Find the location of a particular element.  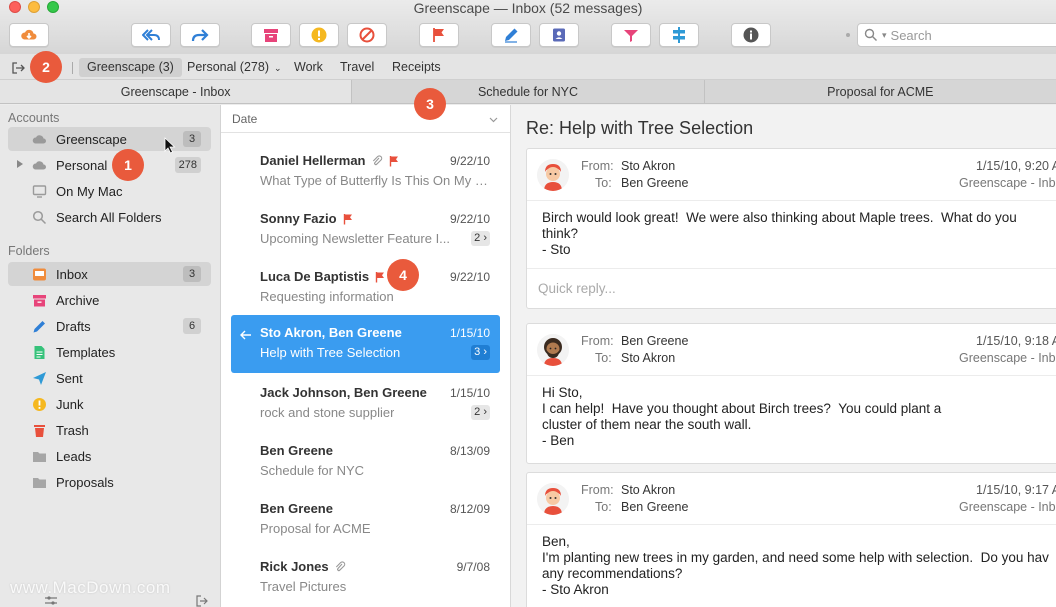

trash-icon is located at coordinates (39, 430).